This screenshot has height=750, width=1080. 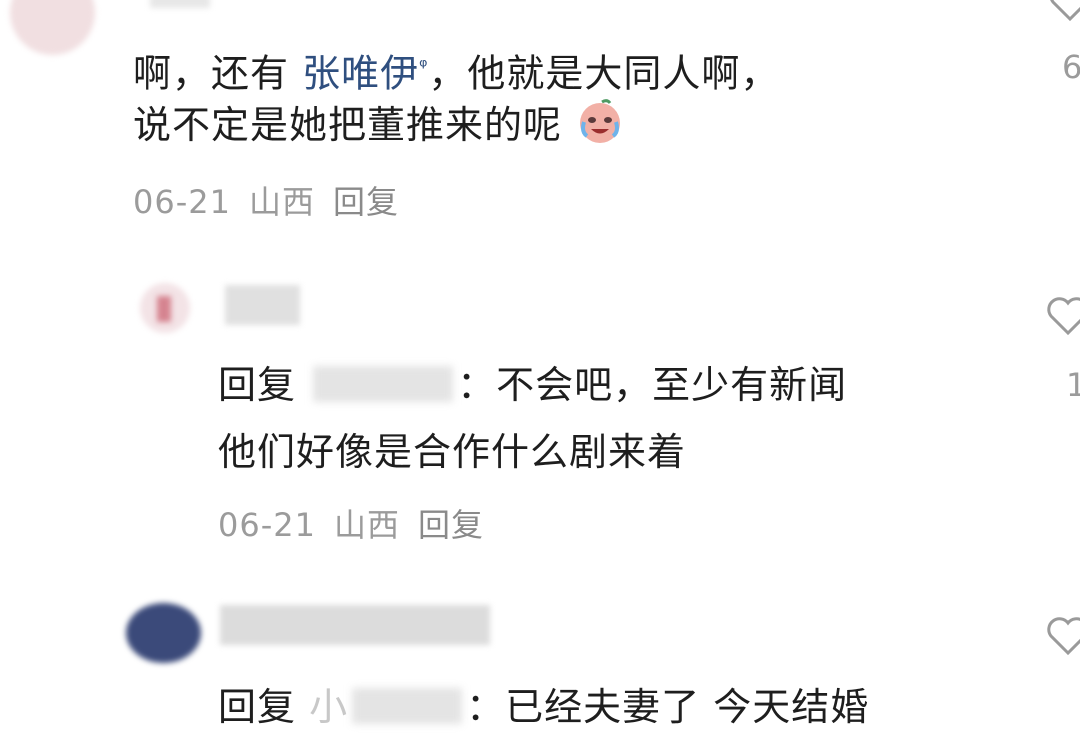 What do you see at coordinates (1071, 67) in the screenshot?
I see `like-count: 6` at bounding box center [1071, 67].